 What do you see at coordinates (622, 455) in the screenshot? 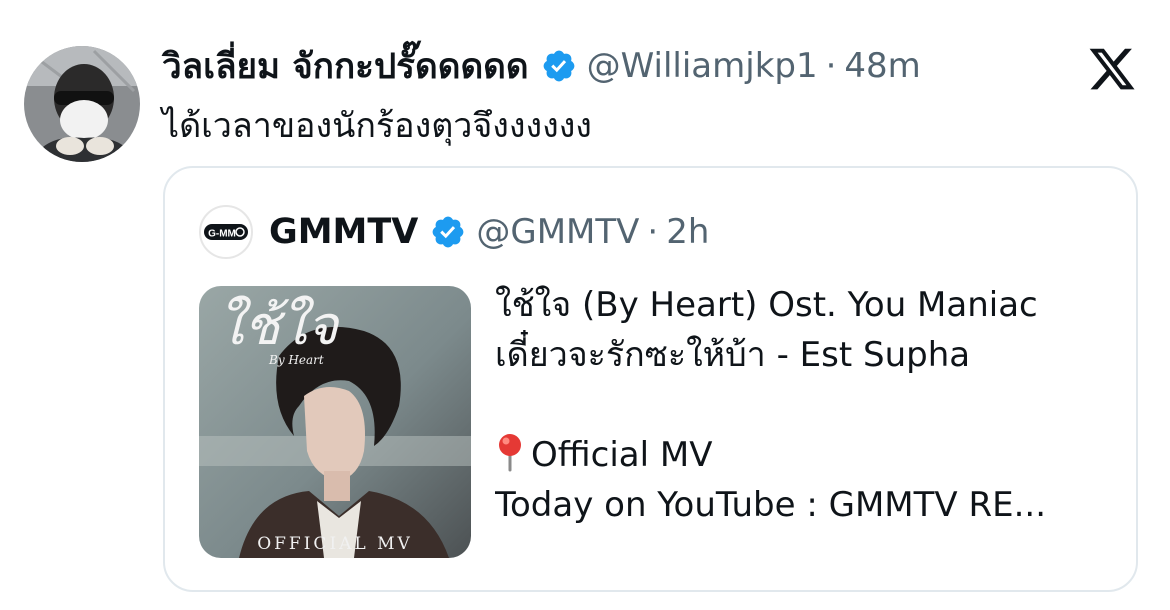
I see `official-mv-label: Official MV` at bounding box center [622, 455].